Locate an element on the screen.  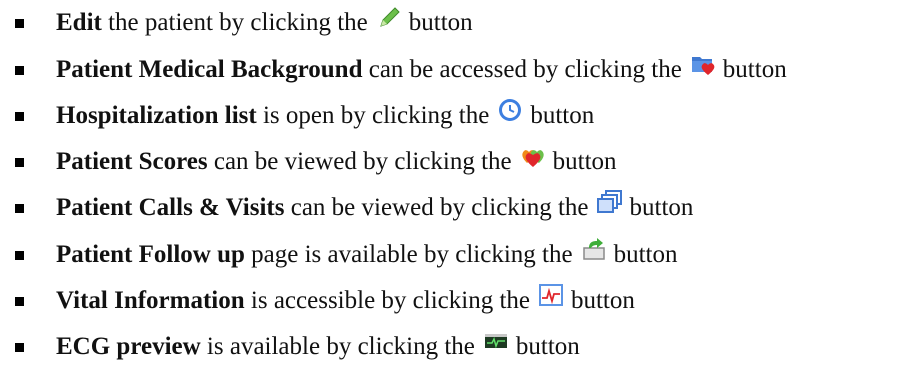
item-bold: Patient Follow up is located at coordinates (150, 254).